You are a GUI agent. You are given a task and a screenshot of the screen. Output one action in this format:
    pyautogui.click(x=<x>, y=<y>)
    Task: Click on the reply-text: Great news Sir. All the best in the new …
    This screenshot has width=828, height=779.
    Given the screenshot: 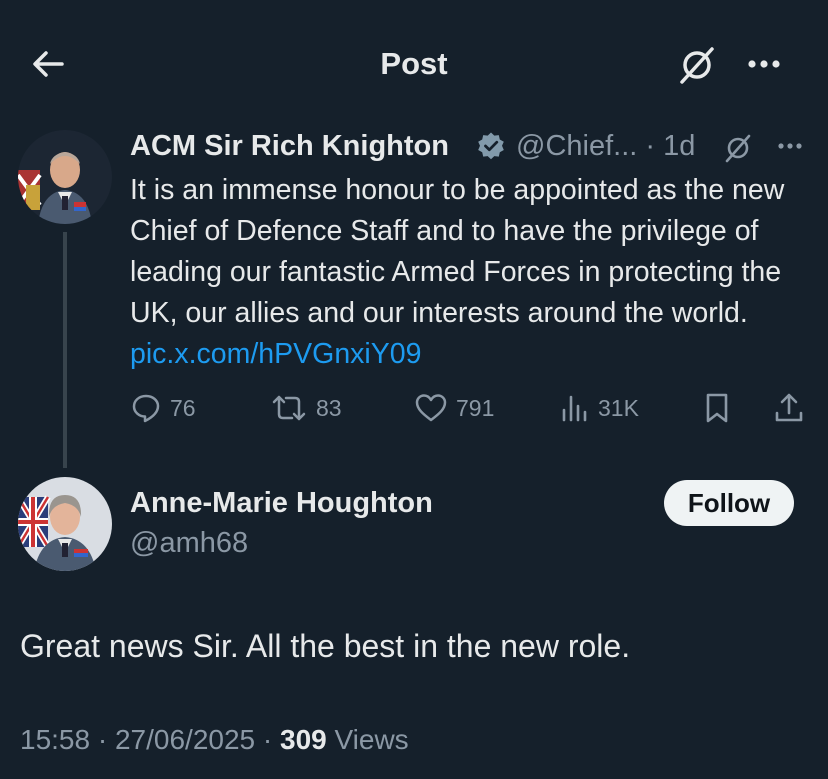 What is the action you would take?
    pyautogui.click(x=325, y=646)
    